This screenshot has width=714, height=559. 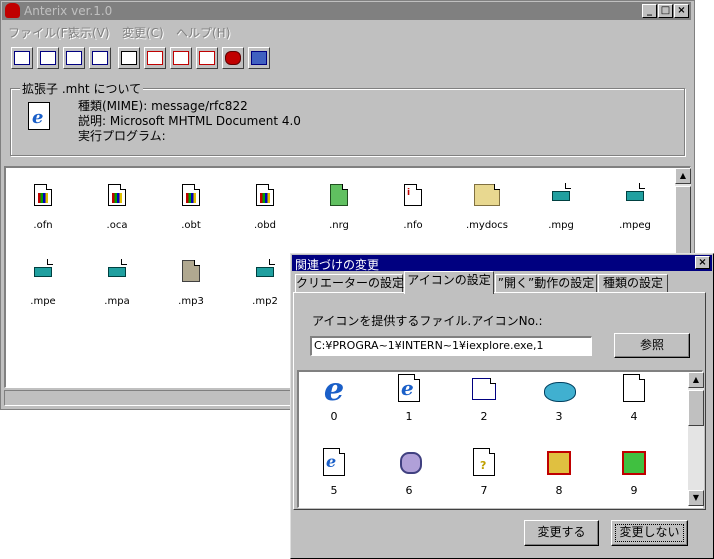 I want to click on icon-scroll-thumb, so click(x=696, y=408).